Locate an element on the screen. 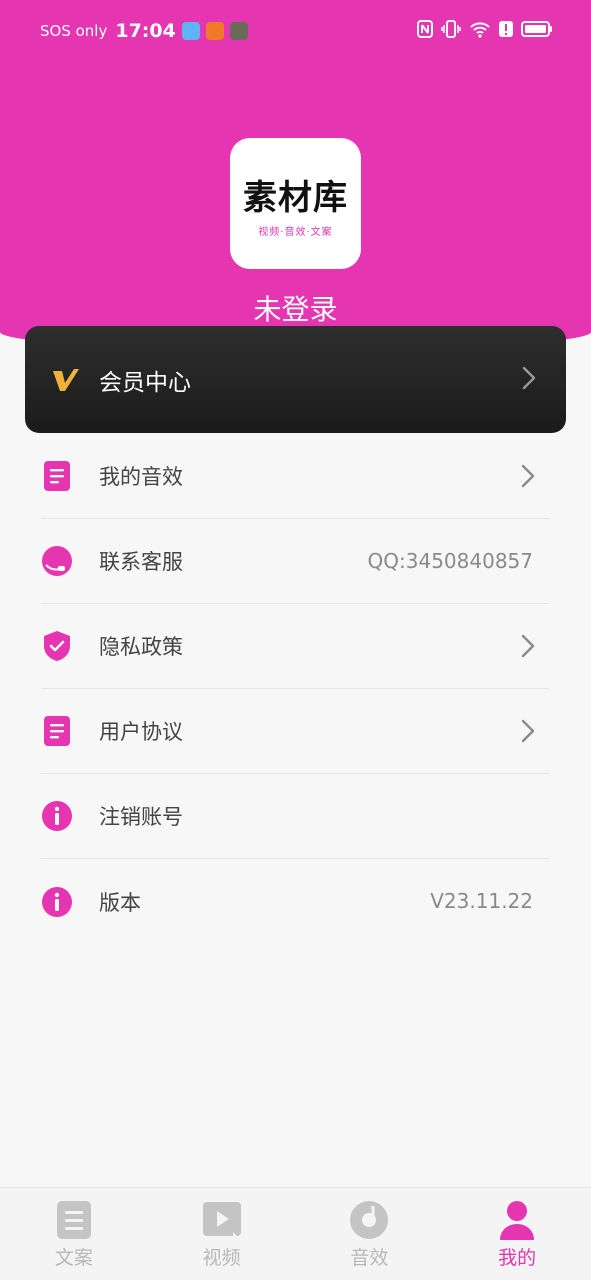  tab-label: 我的 is located at coordinates (517, 1258).